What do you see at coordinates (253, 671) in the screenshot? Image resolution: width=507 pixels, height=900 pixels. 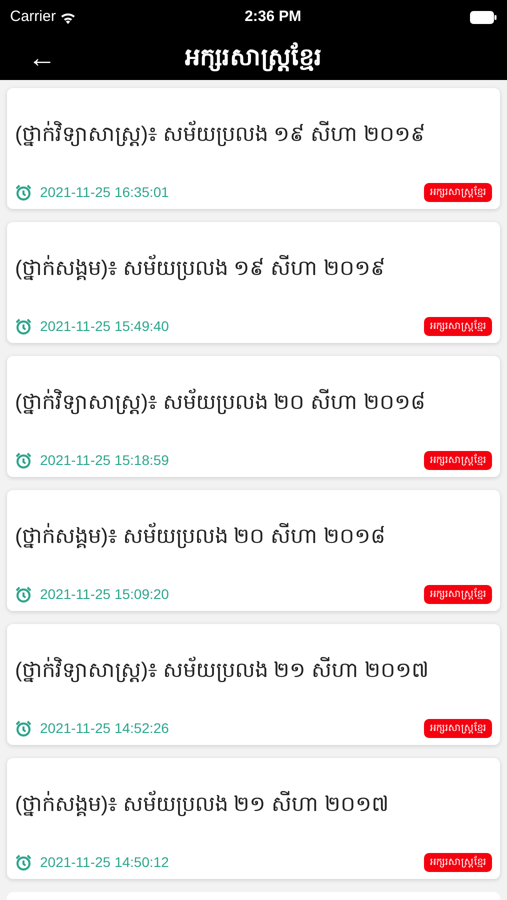 I see `item-title: (ថ្នាក់វិទ្យាសាស្ត្រ)៖ សម័យប្រលង ២១ សីហា ២០១៧` at bounding box center [253, 671].